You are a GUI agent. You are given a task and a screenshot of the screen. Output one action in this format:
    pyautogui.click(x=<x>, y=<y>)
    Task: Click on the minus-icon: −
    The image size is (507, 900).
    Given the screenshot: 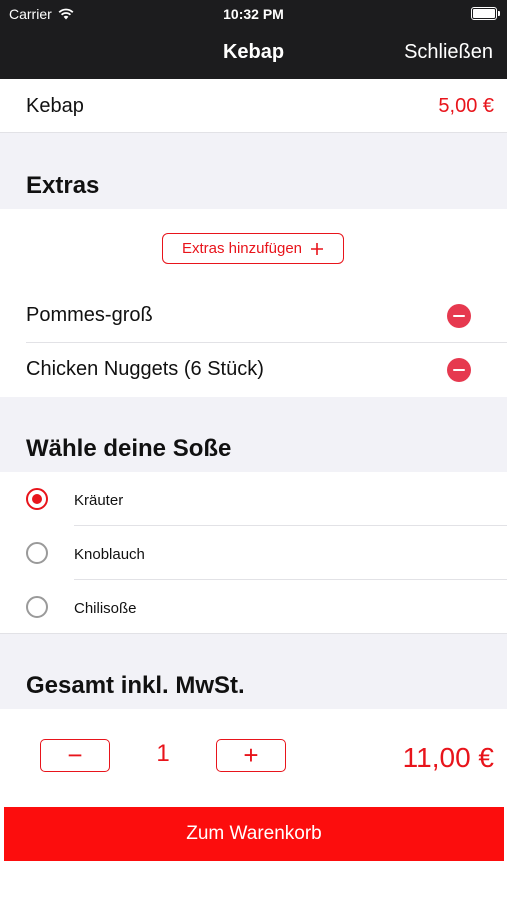 What is the action you would take?
    pyautogui.click(x=75, y=755)
    